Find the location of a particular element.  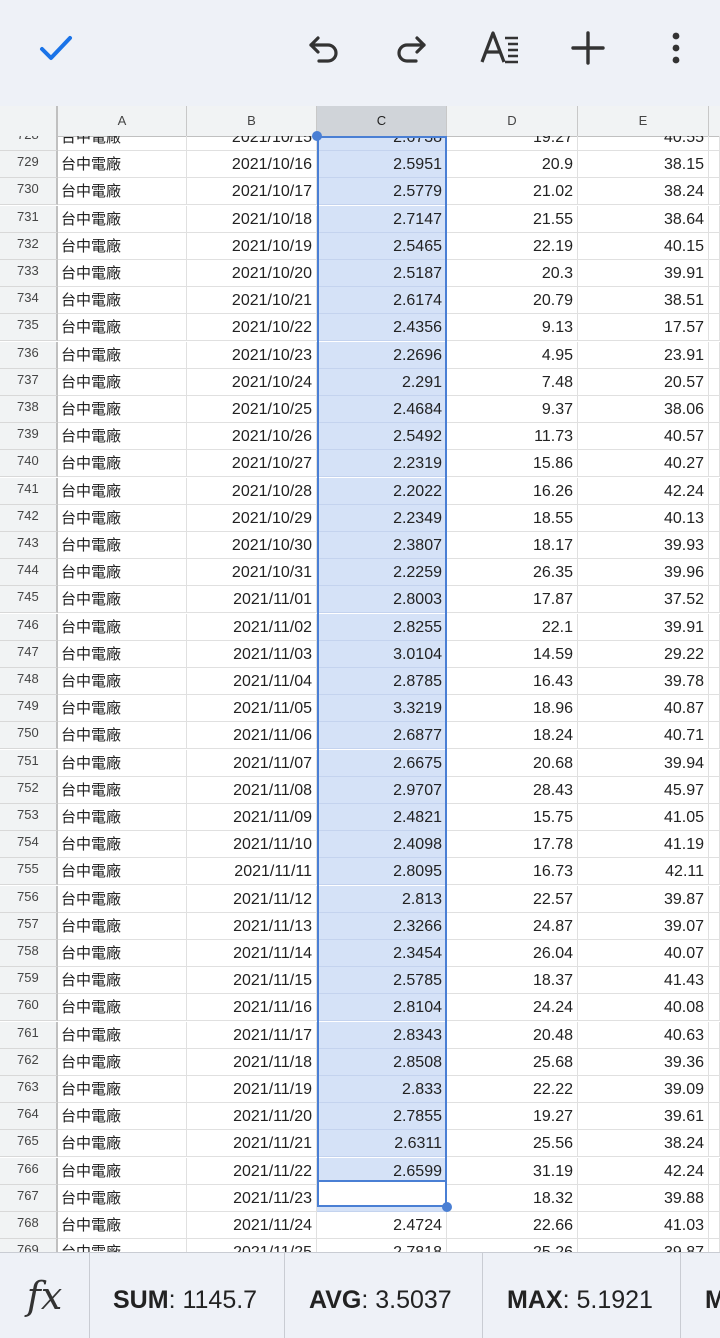

undo-icon is located at coordinates (324, 48).